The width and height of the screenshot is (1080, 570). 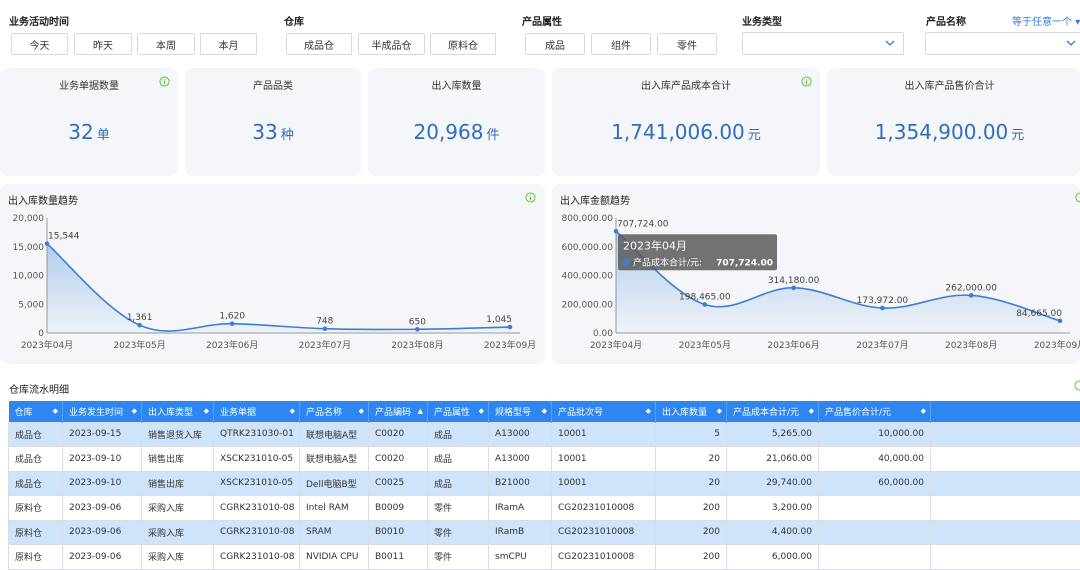 I want to click on kpi-title: 产品品类, so click(x=273, y=86).